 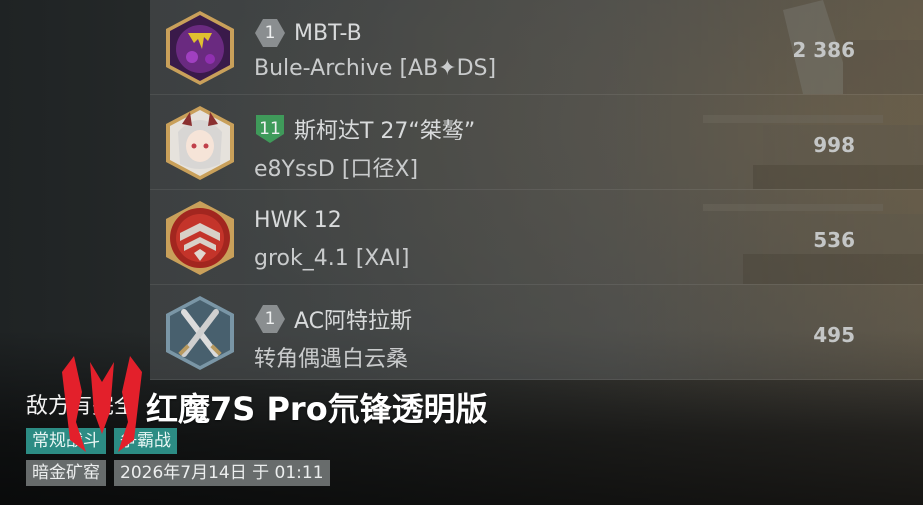 I want to click on crossed-swords-emblem-icon, so click(x=200, y=333).